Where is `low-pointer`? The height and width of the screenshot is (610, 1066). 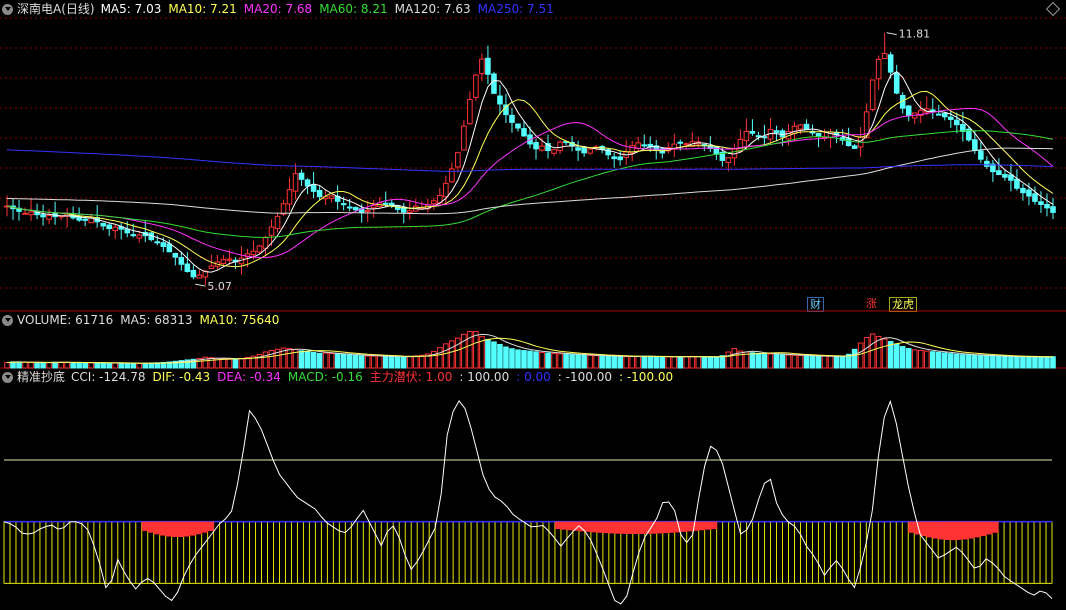 low-pointer is located at coordinates (200, 285).